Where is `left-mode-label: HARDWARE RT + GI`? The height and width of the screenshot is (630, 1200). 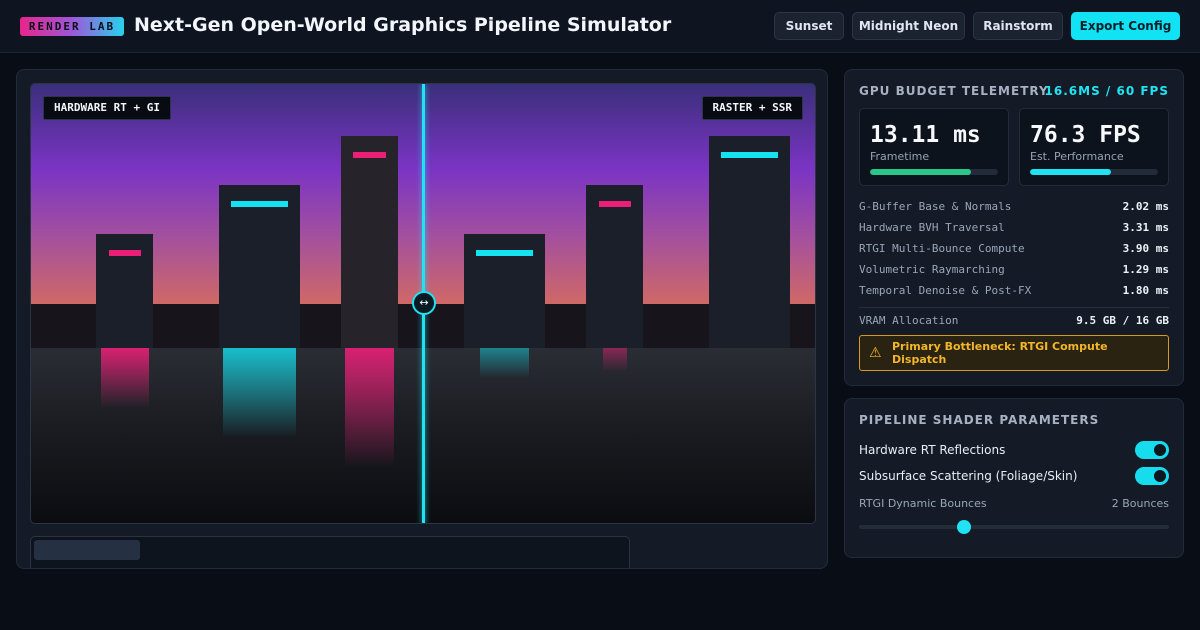 left-mode-label: HARDWARE RT + GI is located at coordinates (107, 108).